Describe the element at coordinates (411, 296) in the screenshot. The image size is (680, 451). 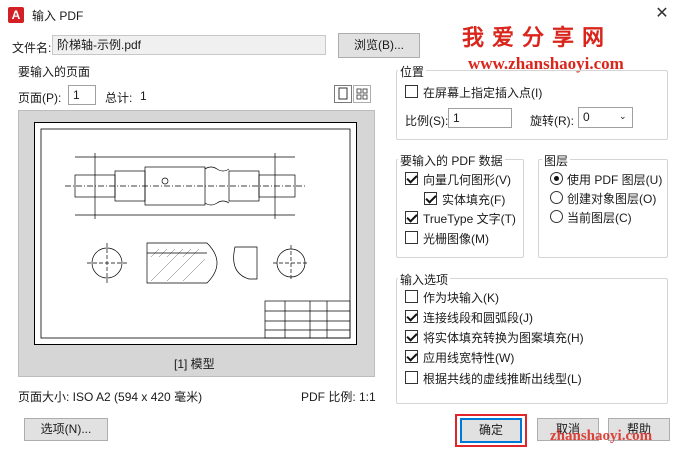
I see `as-block-checkbox` at that location.